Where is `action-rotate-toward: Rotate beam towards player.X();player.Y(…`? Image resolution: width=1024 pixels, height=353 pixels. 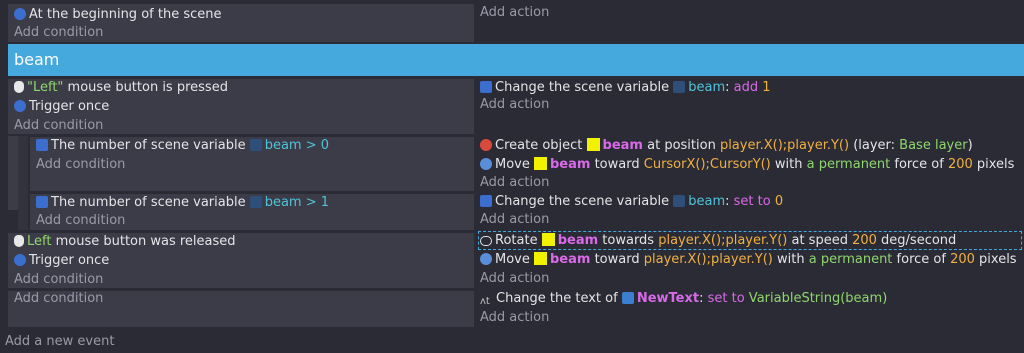
action-rotate-toward: Rotate beam towards player.X();player.Y(… is located at coordinates (718, 241).